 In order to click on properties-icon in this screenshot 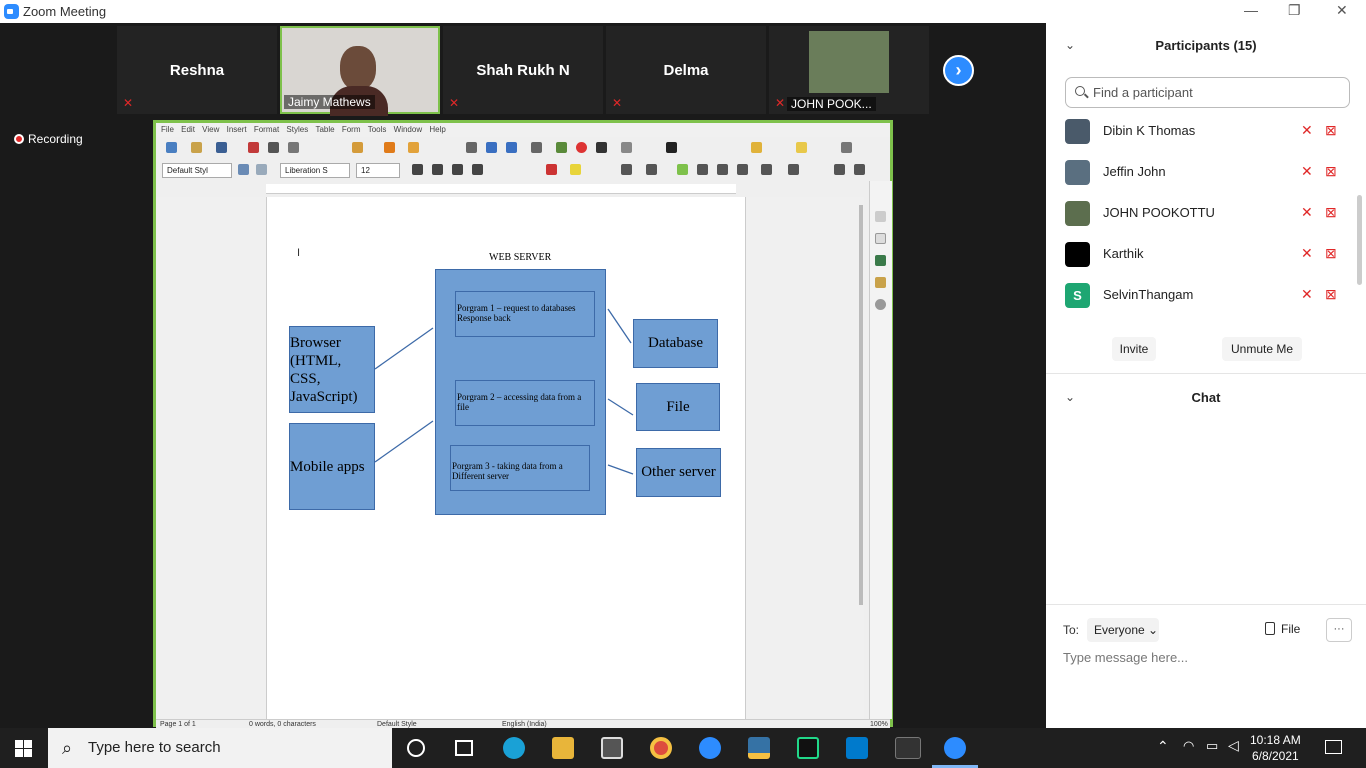, I will do `click(880, 216)`.